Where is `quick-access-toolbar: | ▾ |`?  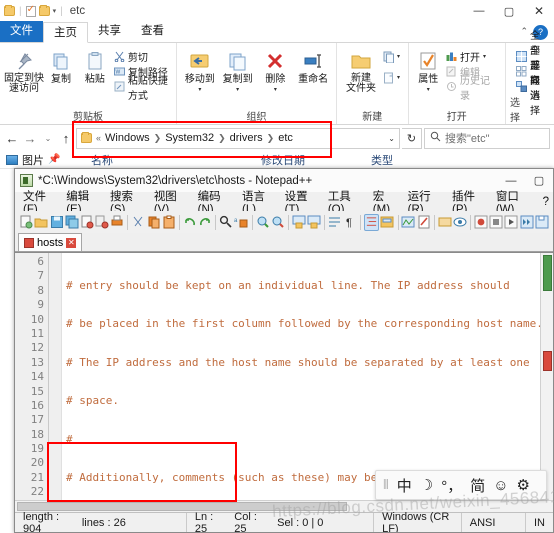
quick-access-toolbar: | ▾ | is located at coordinates (34, 10).